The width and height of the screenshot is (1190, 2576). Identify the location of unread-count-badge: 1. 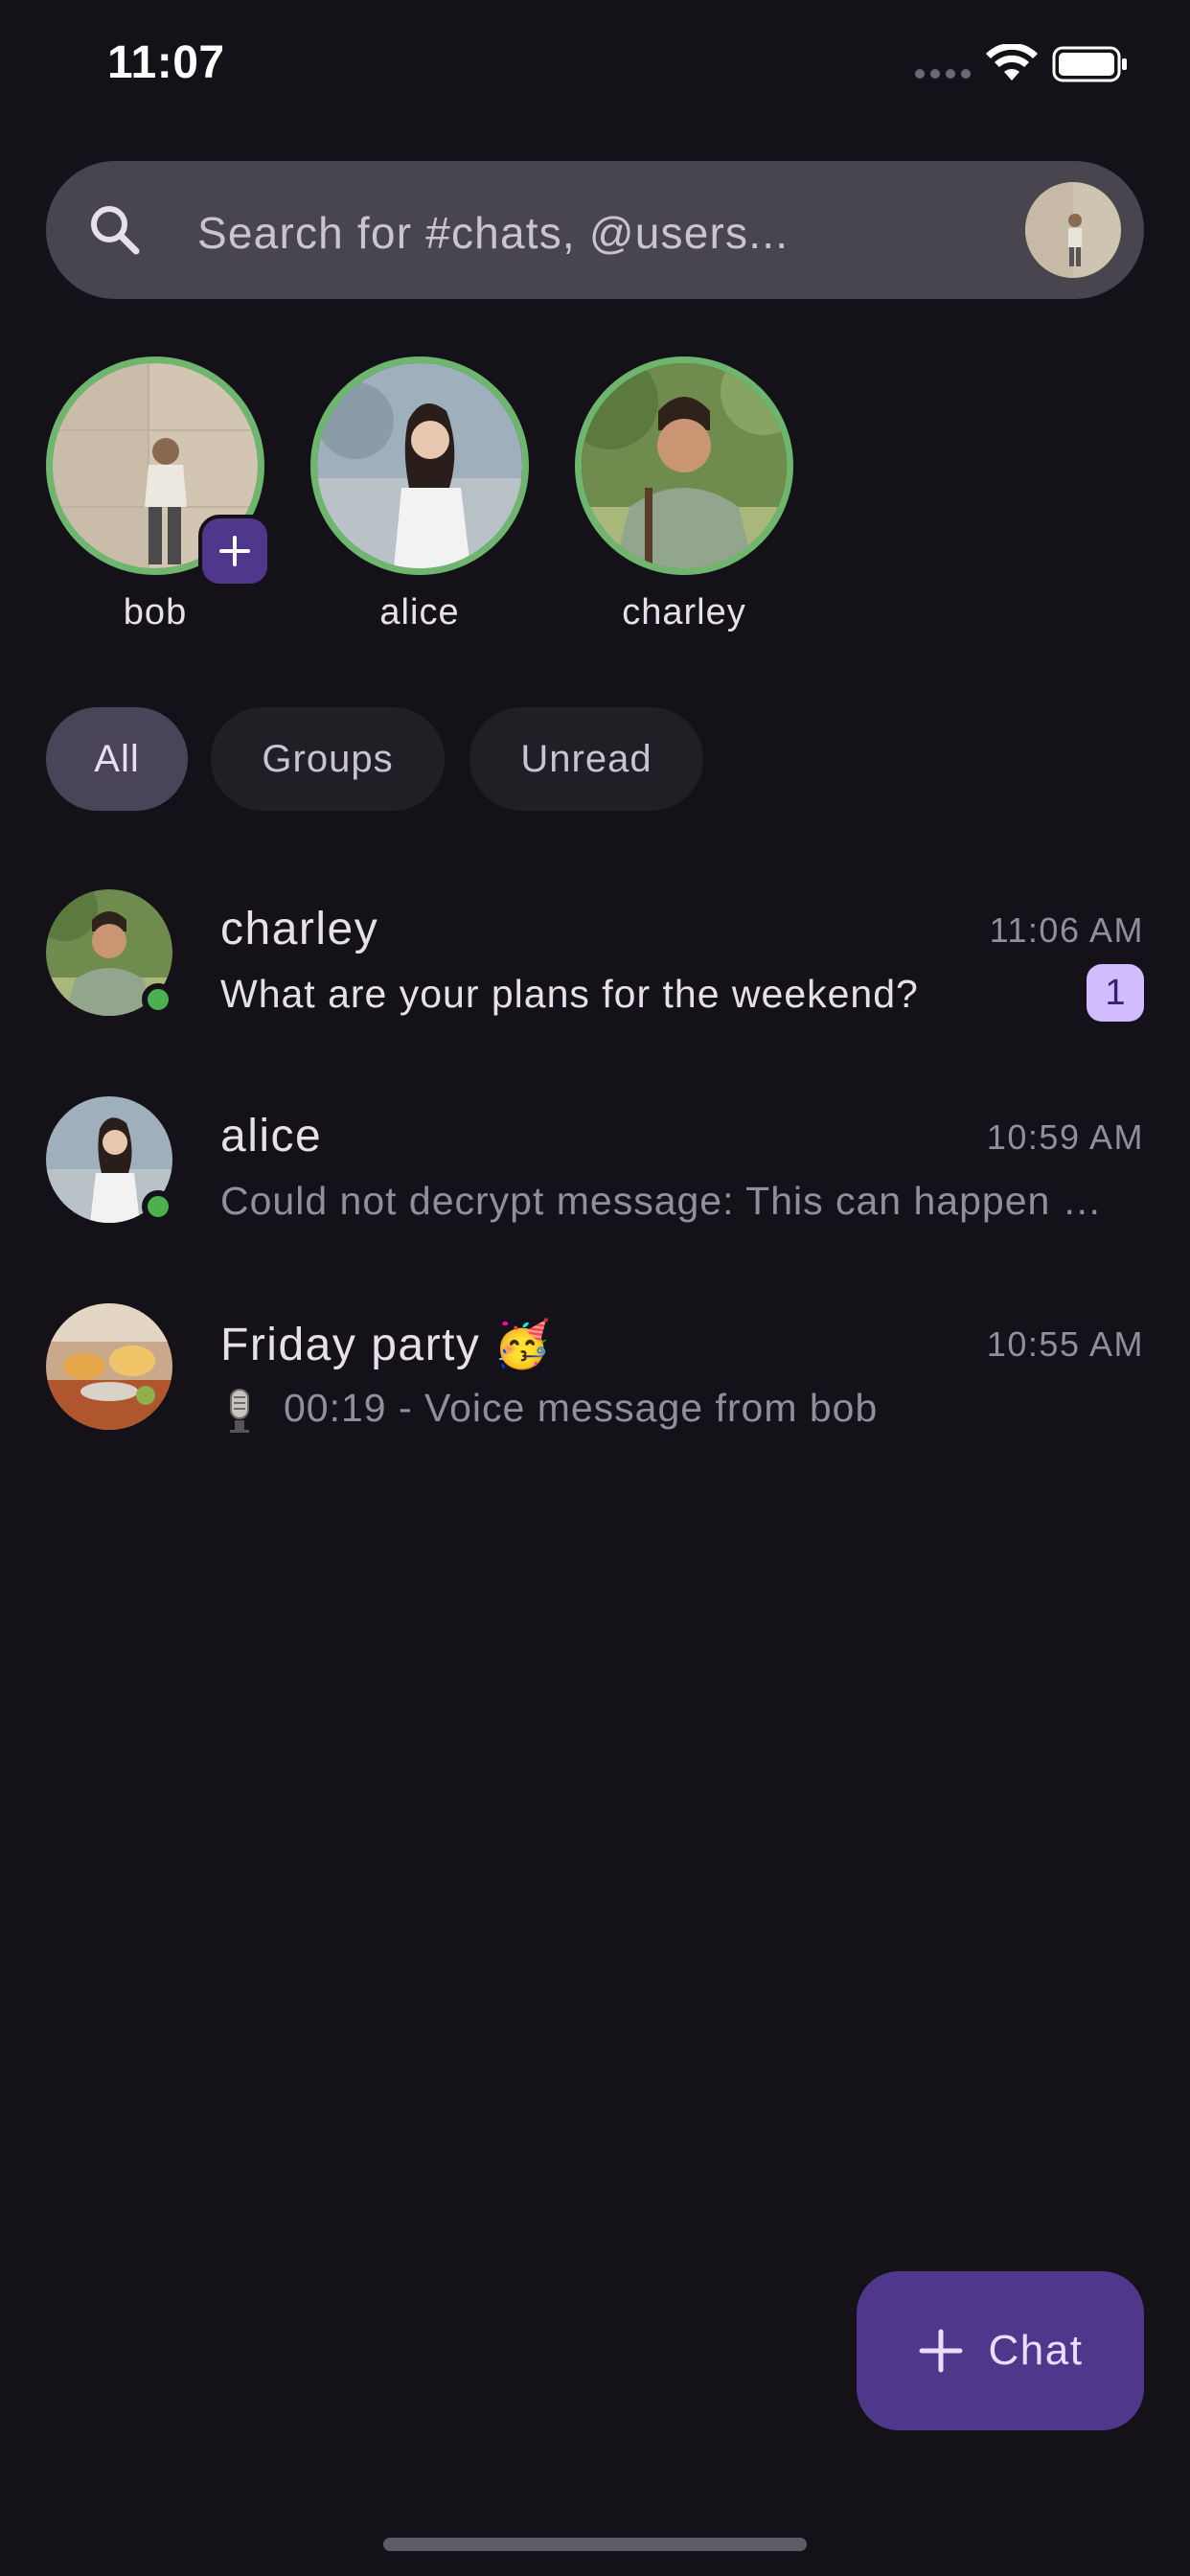
(1115, 993).